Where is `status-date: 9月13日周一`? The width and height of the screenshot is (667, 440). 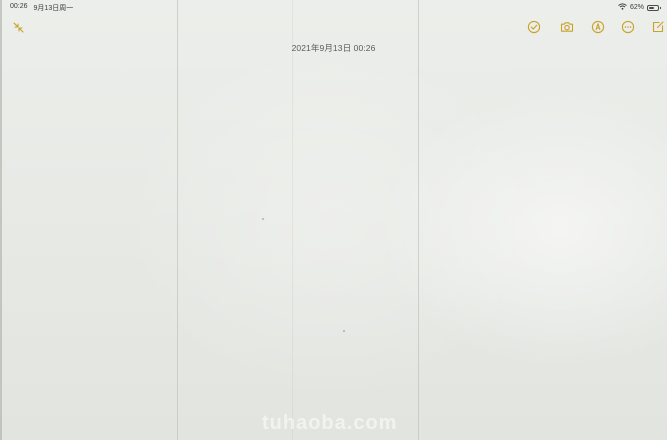 status-date: 9月13日周一 is located at coordinates (53, 8).